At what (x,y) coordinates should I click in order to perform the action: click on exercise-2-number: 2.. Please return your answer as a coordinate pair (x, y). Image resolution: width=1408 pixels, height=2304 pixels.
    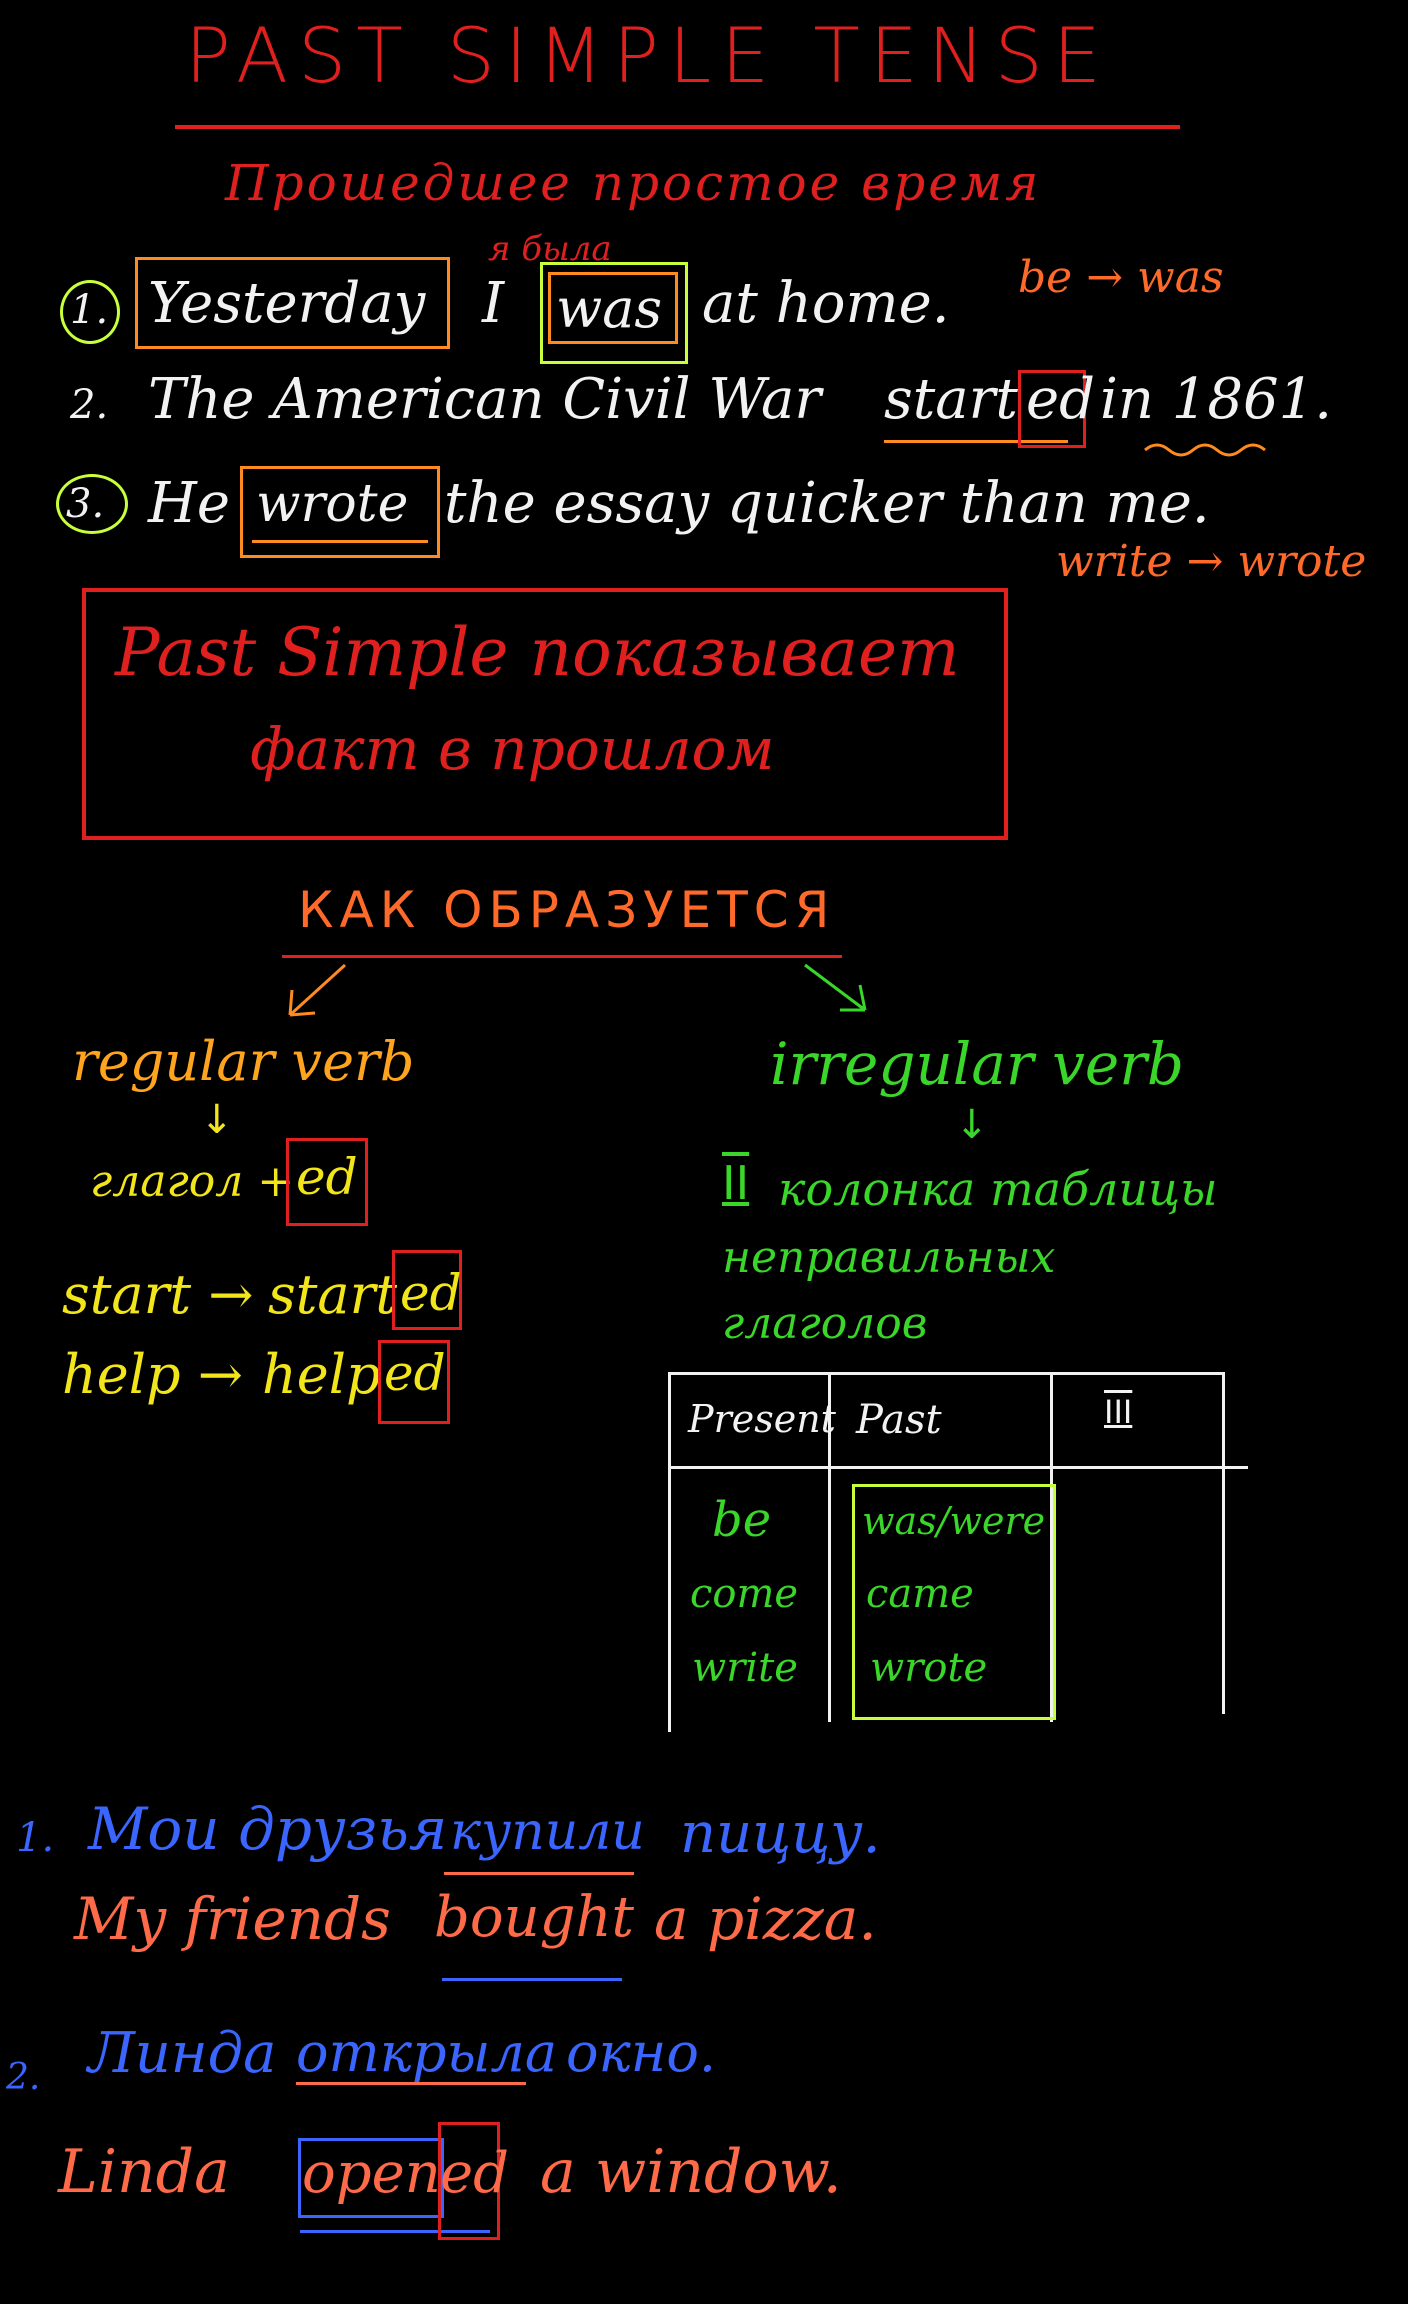
    Looking at the image, I should click on (23, 2077).